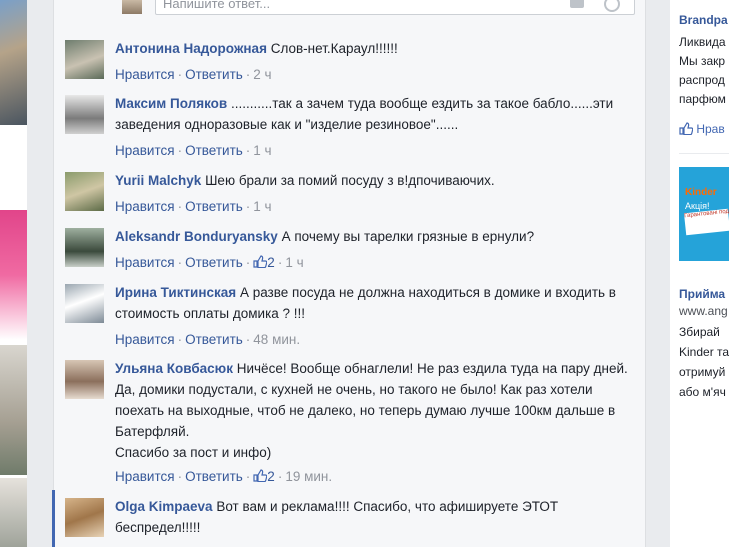  Describe the element at coordinates (196, 236) in the screenshot. I see `comment-author: Aleksandr Bonduryansky` at that location.